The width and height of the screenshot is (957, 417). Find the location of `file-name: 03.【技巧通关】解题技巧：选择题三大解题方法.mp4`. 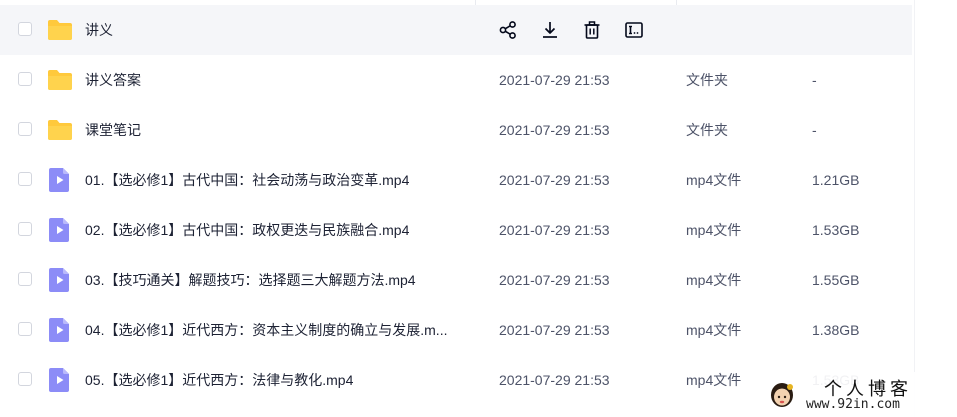

file-name: 03.【技巧通关】解题技巧：选择题三大解题方法.mp4 is located at coordinates (250, 280).